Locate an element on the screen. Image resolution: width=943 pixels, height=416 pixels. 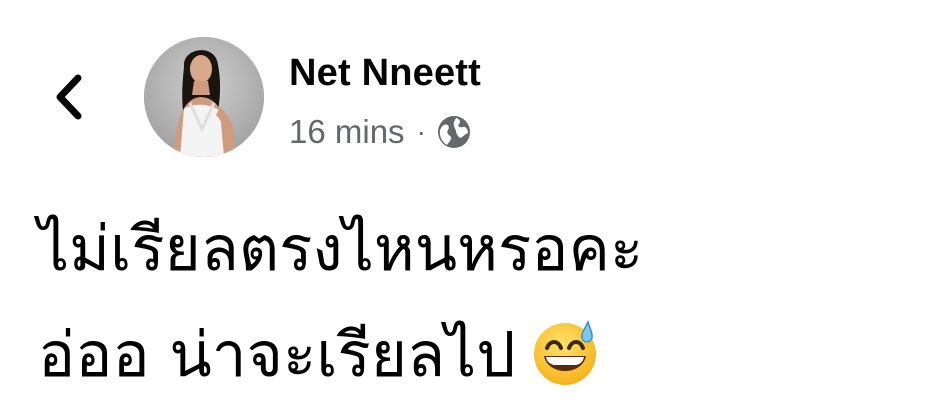
avatar-photo is located at coordinates (204, 97).